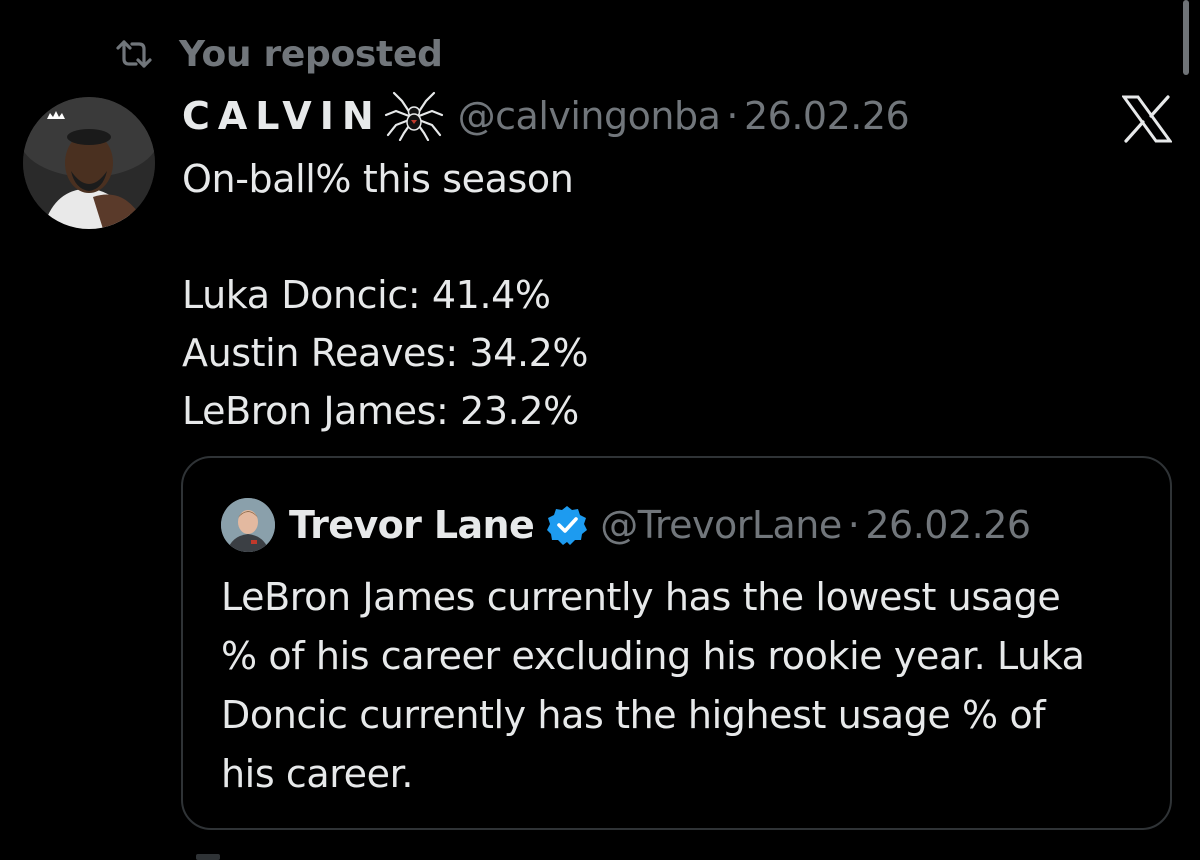  What do you see at coordinates (282, 116) in the screenshot?
I see `author-name: CALVIN` at bounding box center [282, 116].